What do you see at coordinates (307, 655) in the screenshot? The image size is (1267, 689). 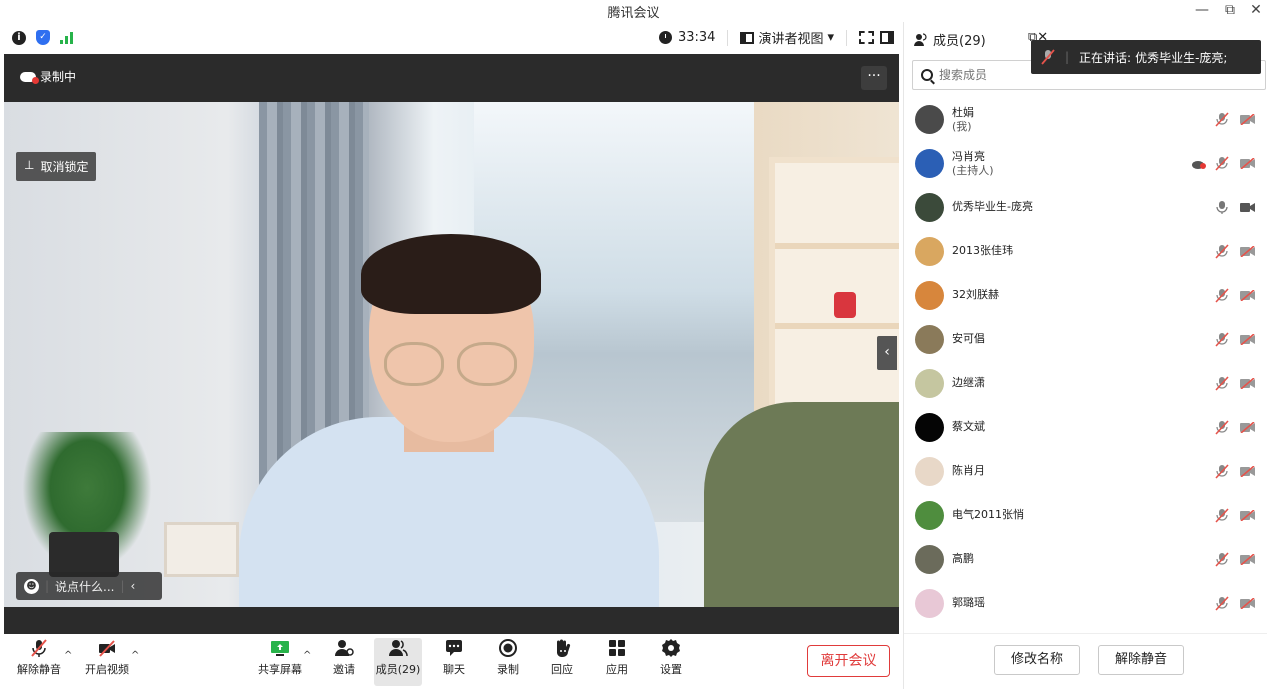 I see `share-options-caret: ^` at bounding box center [307, 655].